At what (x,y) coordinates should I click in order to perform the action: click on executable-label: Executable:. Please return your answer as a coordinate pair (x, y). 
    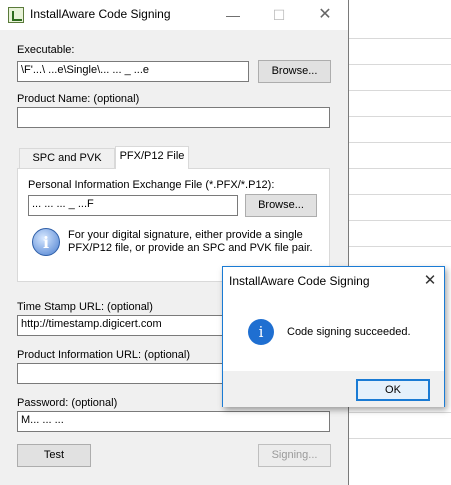
    Looking at the image, I should click on (46, 50).